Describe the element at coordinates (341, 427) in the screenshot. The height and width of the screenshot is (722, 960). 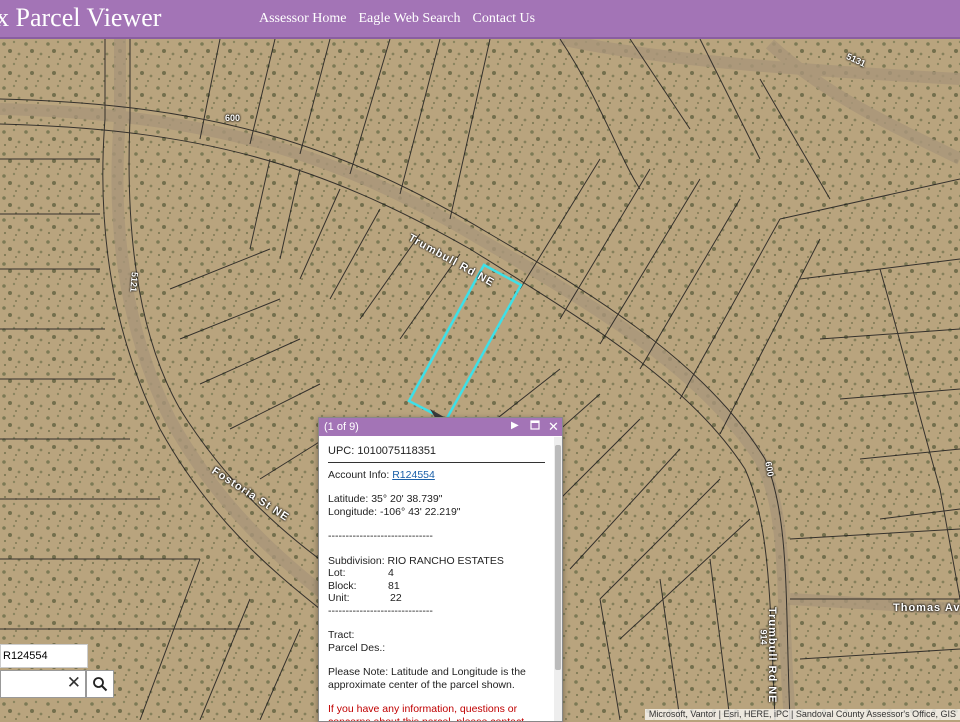
I see `popup-feature-count: (1 of 9)` at that location.